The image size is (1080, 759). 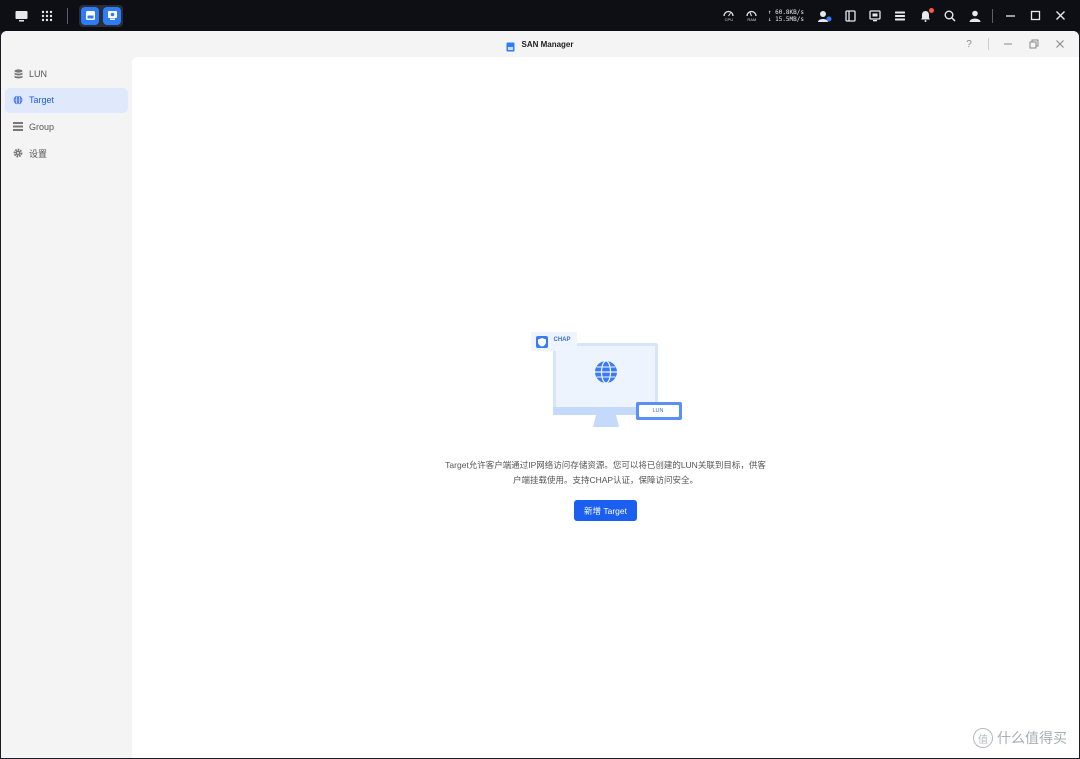 I want to click on close-icon, so click(x=1060, y=16).